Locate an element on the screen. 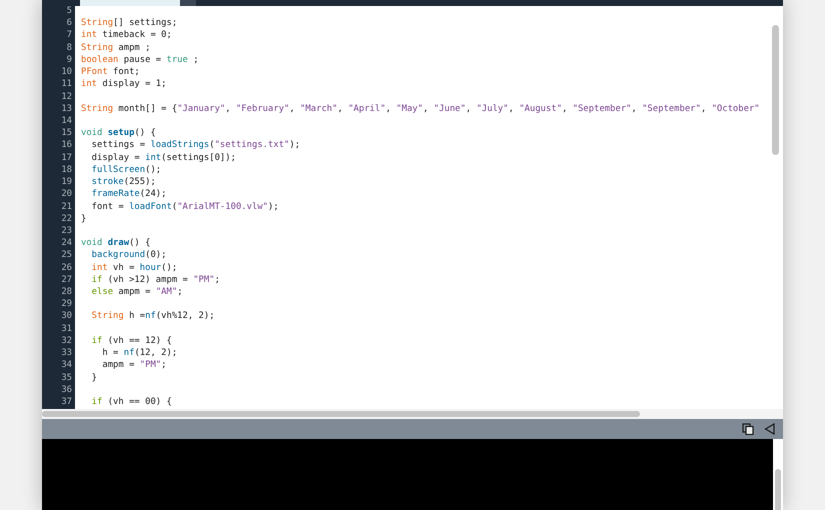 The image size is (825, 510). type-keyword: boolean is located at coordinates (99, 59).